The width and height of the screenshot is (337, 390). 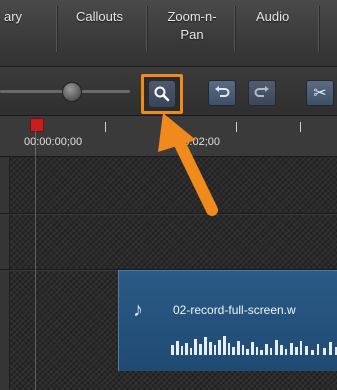 I want to click on timeline-toolbar: ✂, so click(x=168, y=91).